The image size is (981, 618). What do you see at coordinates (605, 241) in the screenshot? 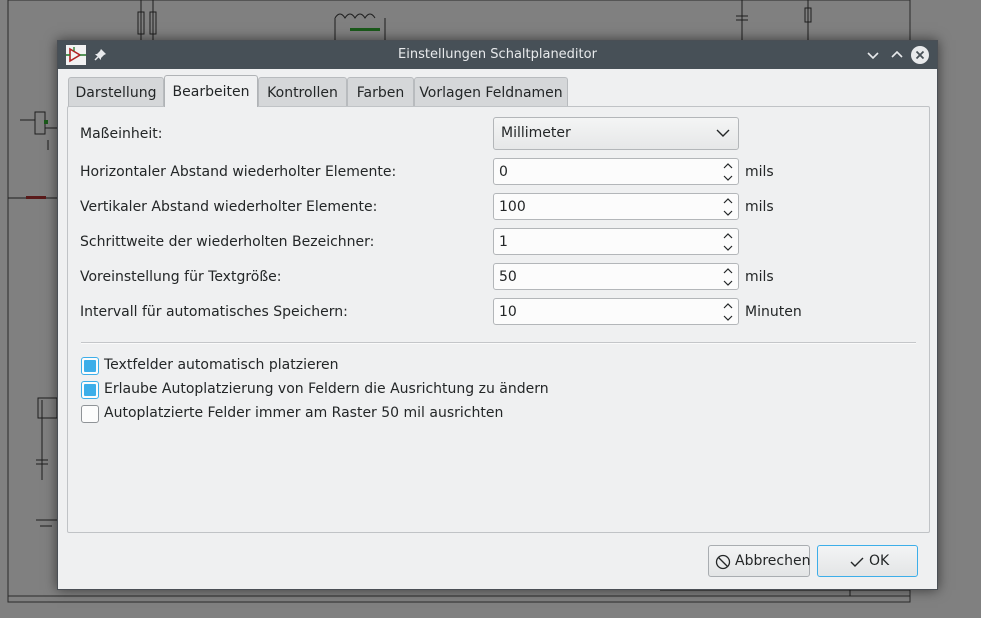
I see `label-increment-input` at bounding box center [605, 241].